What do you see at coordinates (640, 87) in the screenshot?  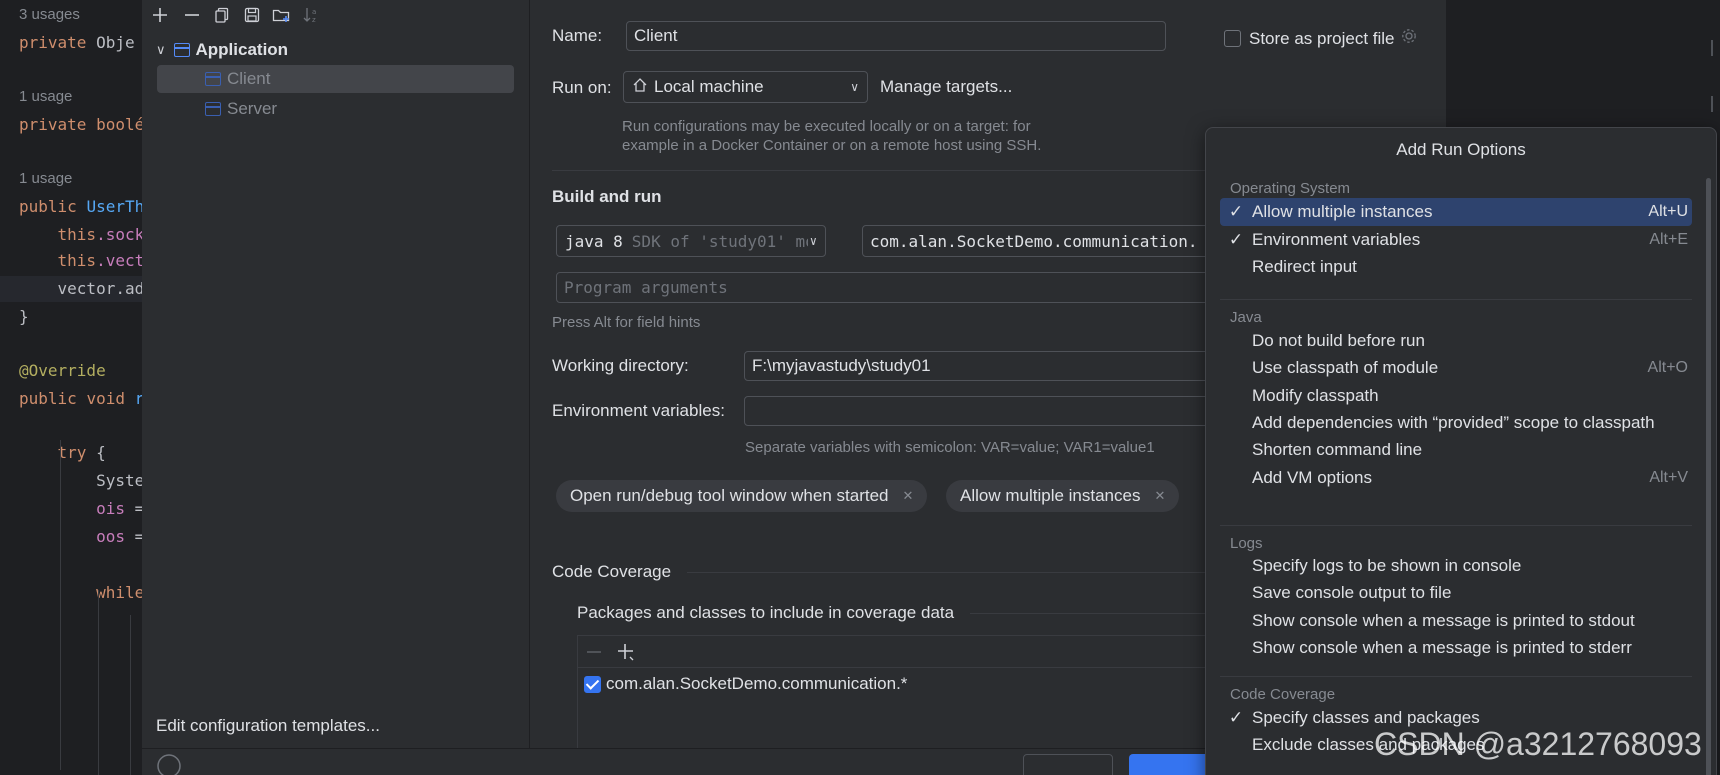 I see `home-icon` at bounding box center [640, 87].